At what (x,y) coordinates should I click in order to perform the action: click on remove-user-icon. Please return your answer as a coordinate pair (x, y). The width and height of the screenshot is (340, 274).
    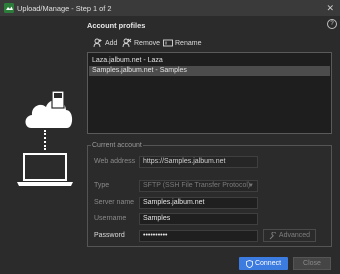
    Looking at the image, I should click on (127, 43).